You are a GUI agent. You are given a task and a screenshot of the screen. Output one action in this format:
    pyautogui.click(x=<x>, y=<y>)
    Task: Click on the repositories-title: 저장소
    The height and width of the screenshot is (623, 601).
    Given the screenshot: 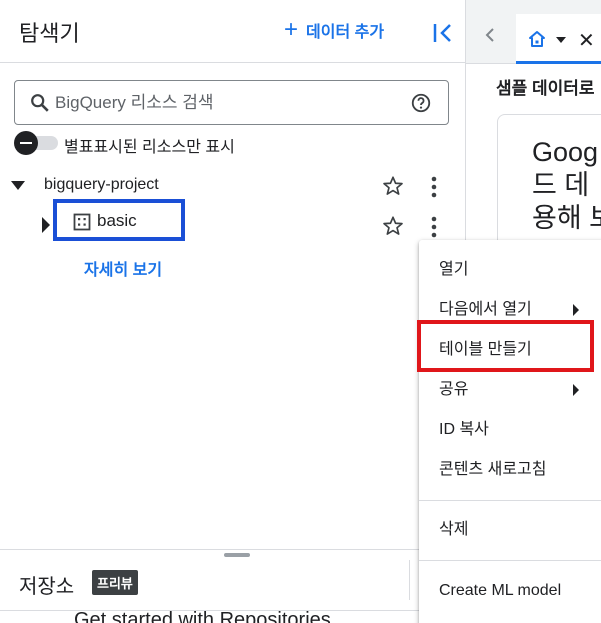 What is the action you would take?
    pyautogui.click(x=47, y=587)
    